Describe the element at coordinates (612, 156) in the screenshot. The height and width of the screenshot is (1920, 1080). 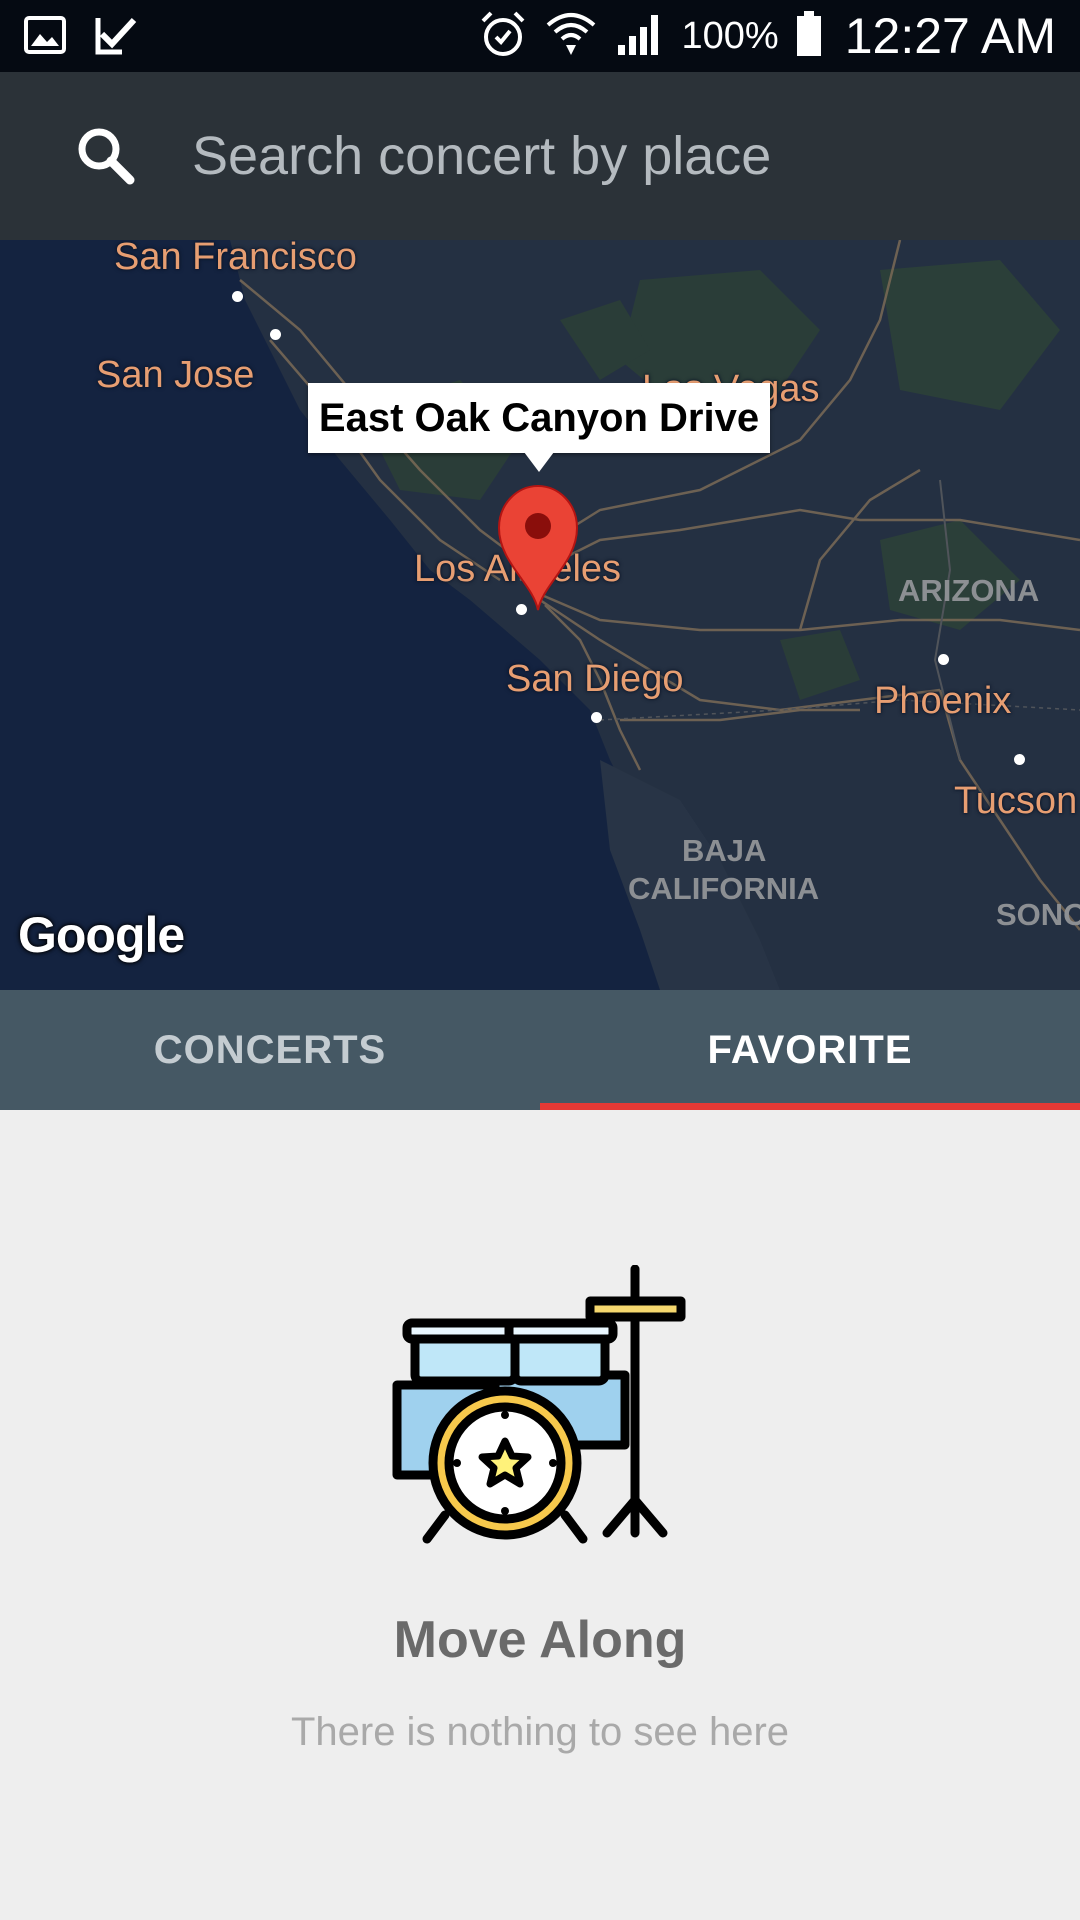
I see `search-input` at that location.